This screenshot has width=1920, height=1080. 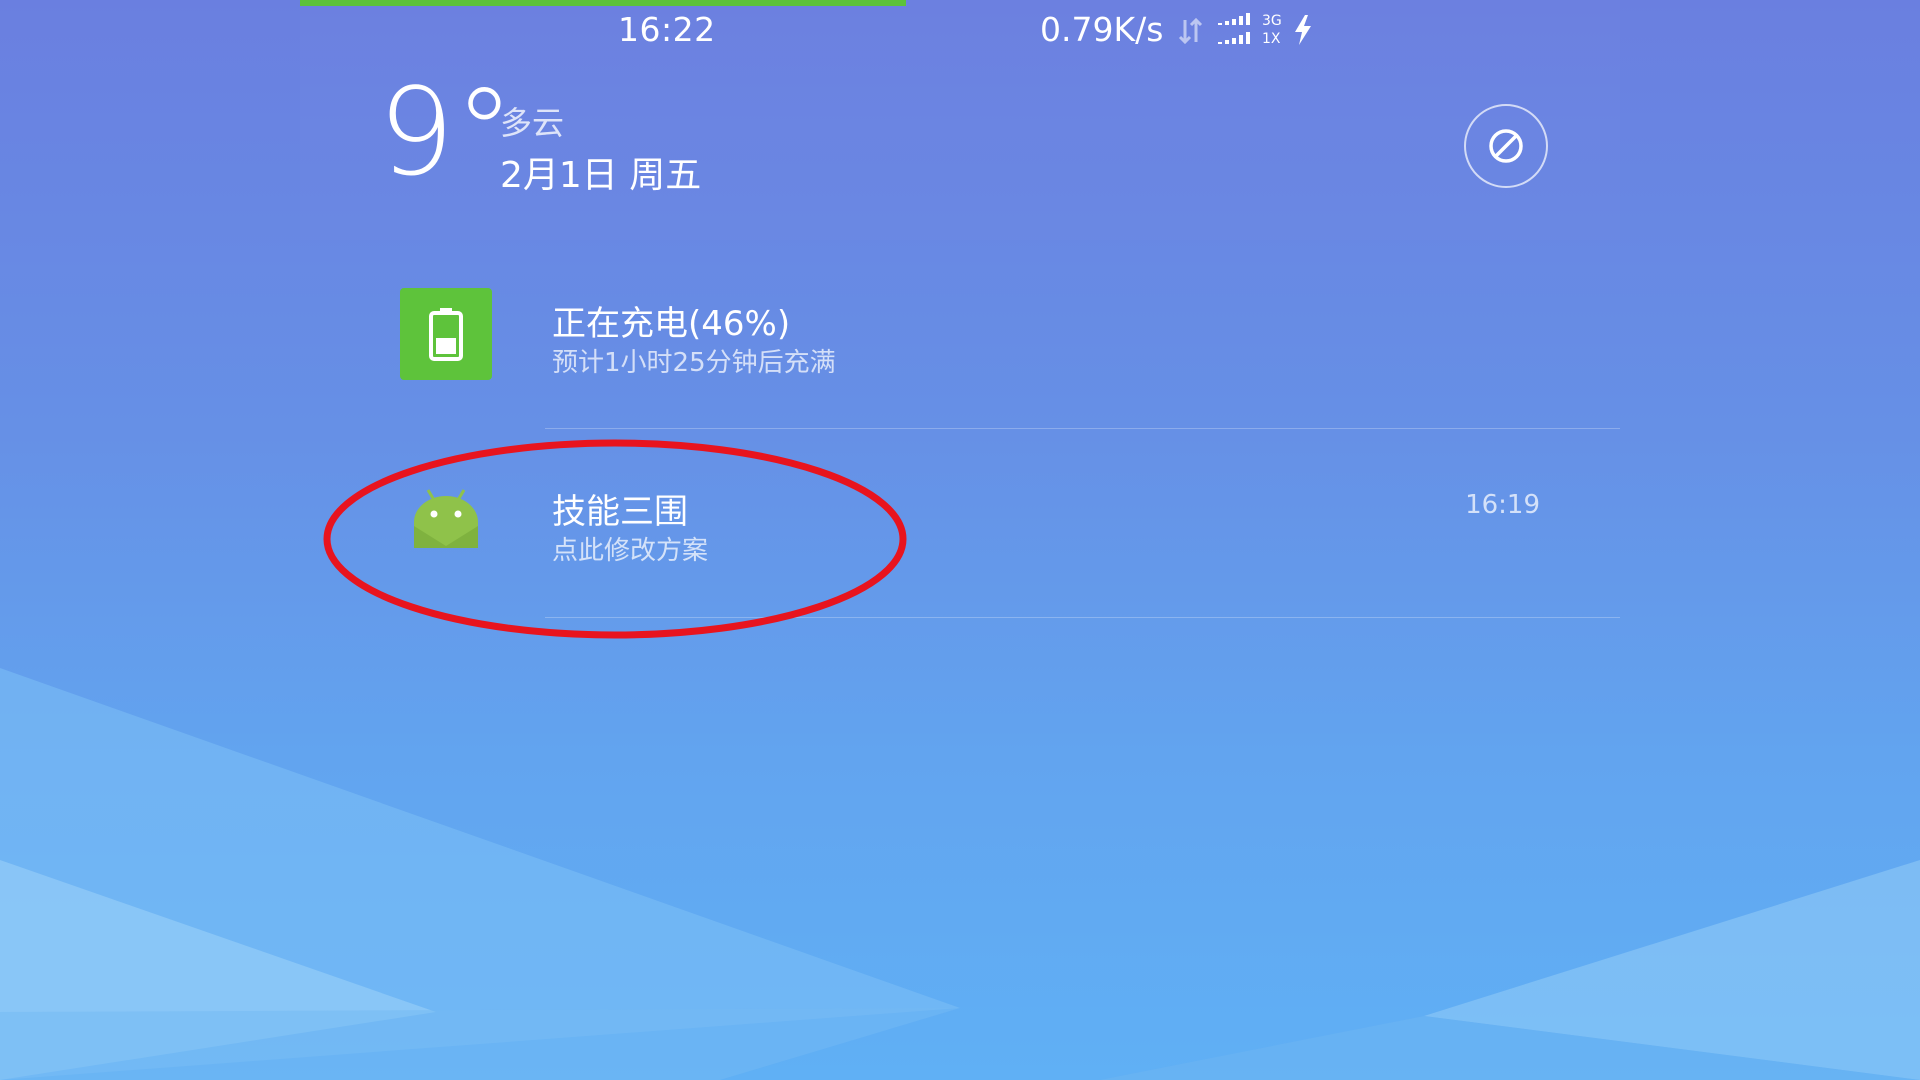 I want to click on notification-subtitle: 点此修改方案, so click(x=630, y=551).